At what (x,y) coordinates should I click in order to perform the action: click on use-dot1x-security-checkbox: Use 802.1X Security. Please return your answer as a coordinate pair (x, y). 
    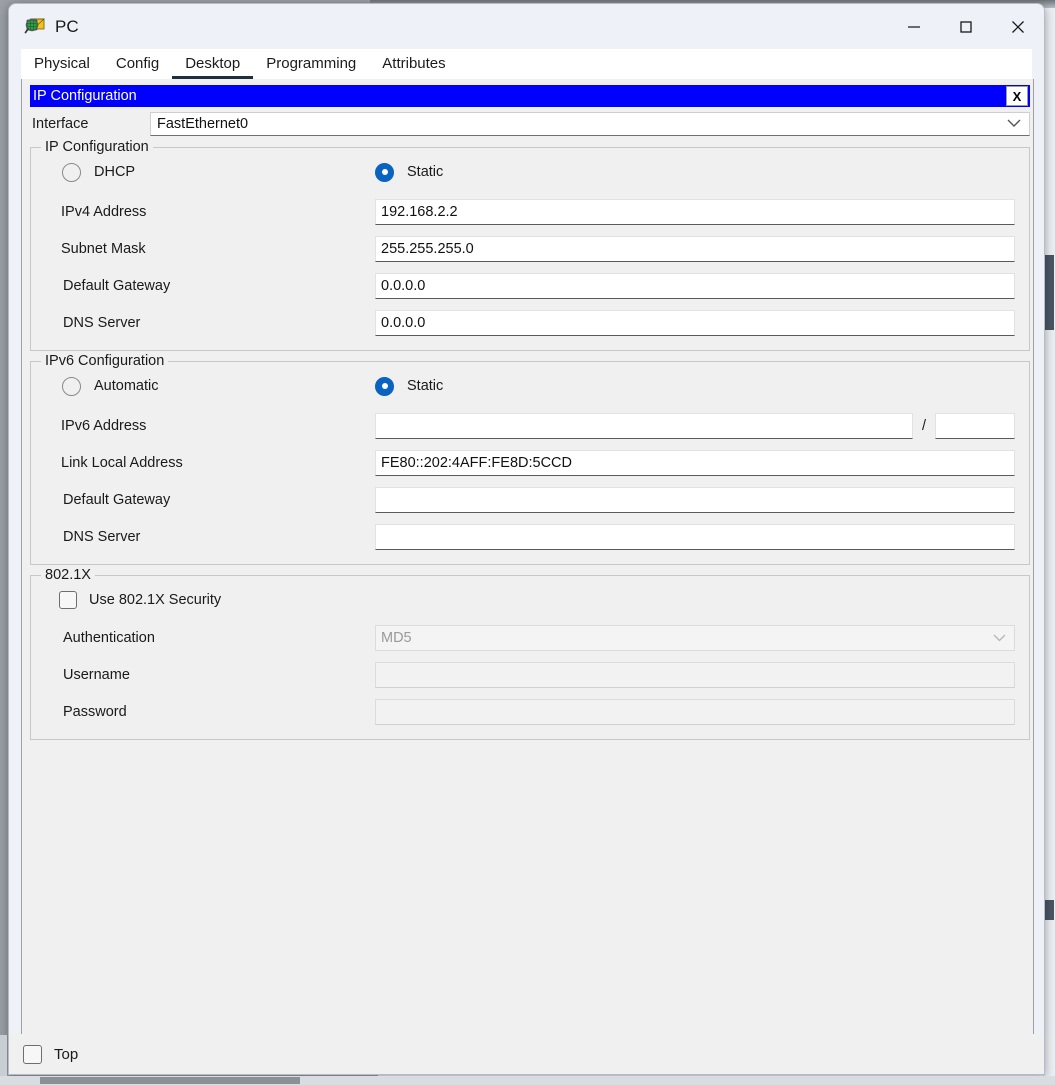
    Looking at the image, I should click on (133, 600).